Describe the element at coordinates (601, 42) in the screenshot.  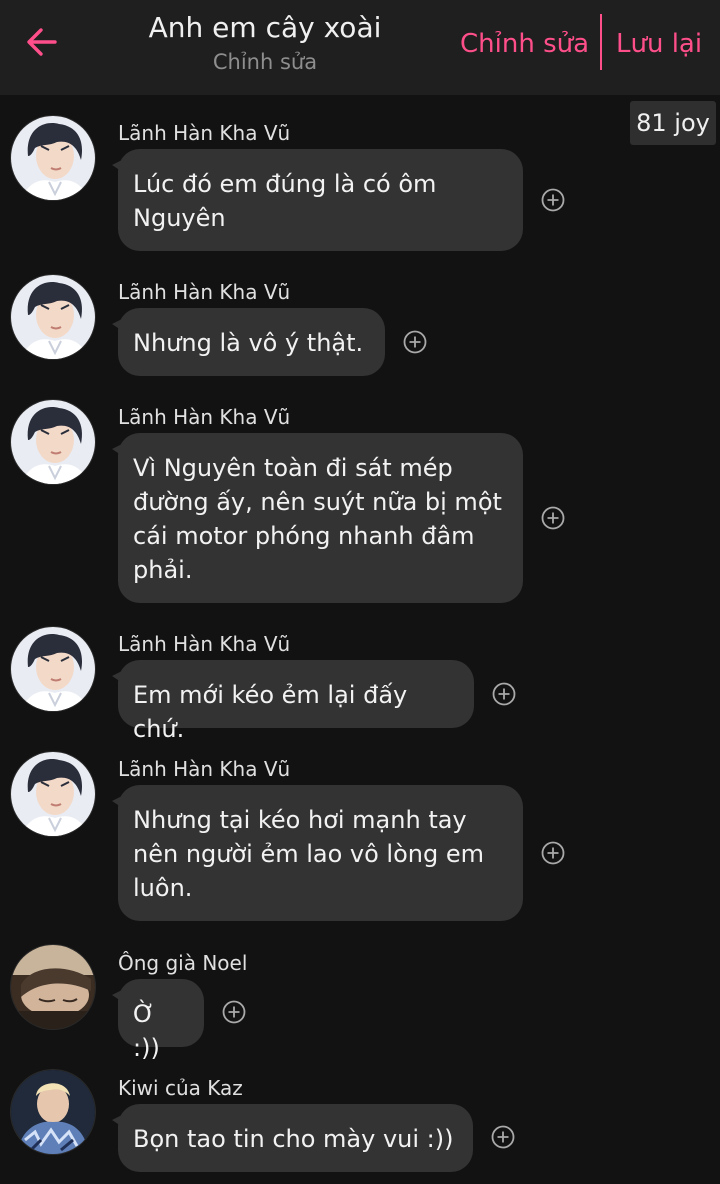
I see `header-divider` at that location.